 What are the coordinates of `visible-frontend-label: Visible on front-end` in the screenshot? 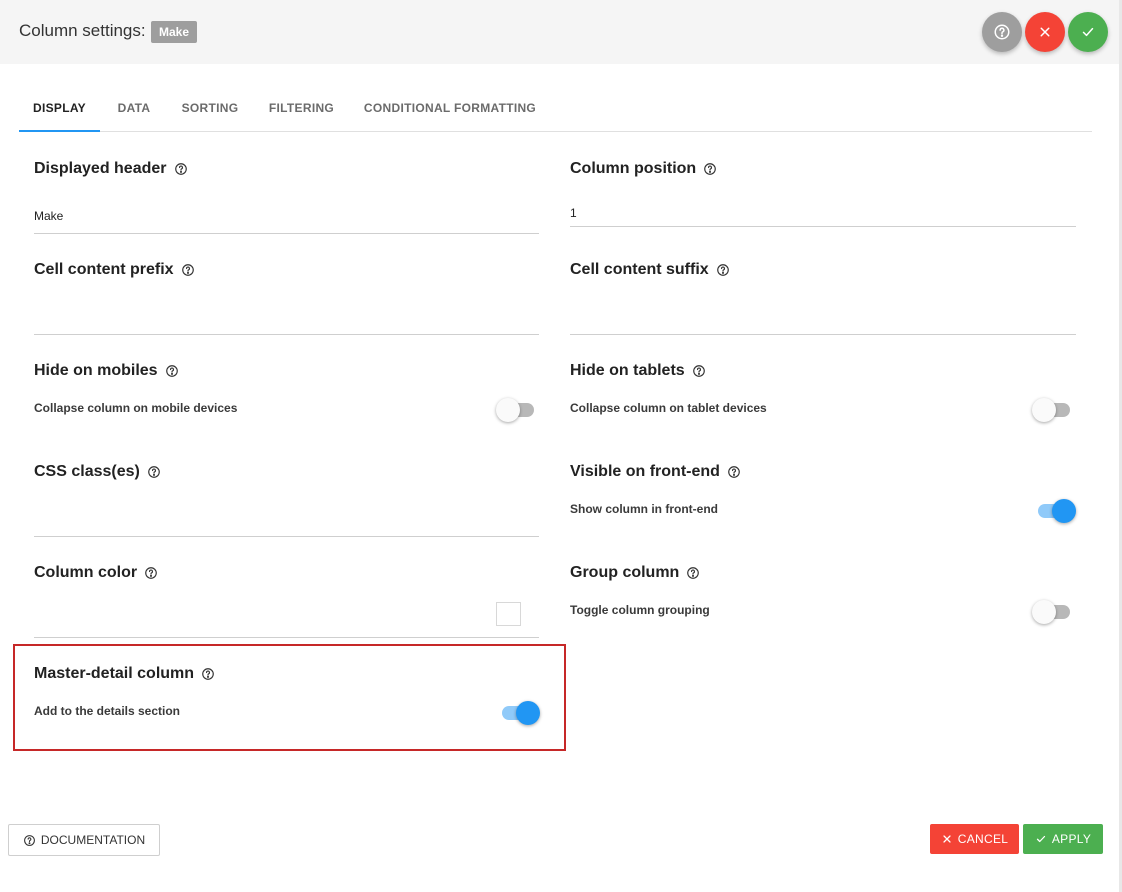 It's located at (655, 472).